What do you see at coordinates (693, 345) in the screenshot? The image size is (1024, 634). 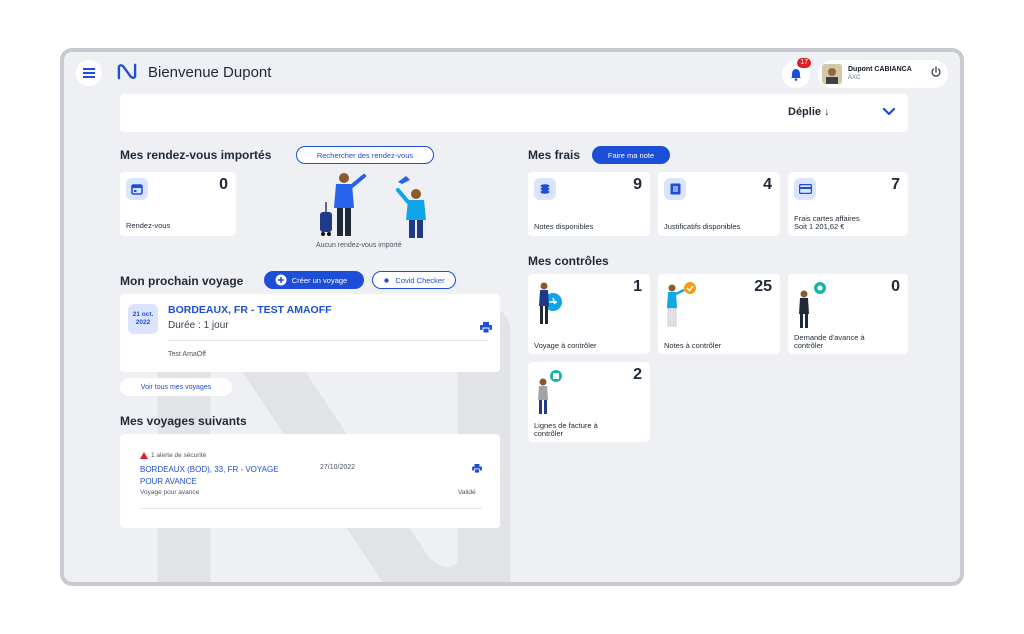 I see `control-notes-label: Notes à contrôler` at bounding box center [693, 345].